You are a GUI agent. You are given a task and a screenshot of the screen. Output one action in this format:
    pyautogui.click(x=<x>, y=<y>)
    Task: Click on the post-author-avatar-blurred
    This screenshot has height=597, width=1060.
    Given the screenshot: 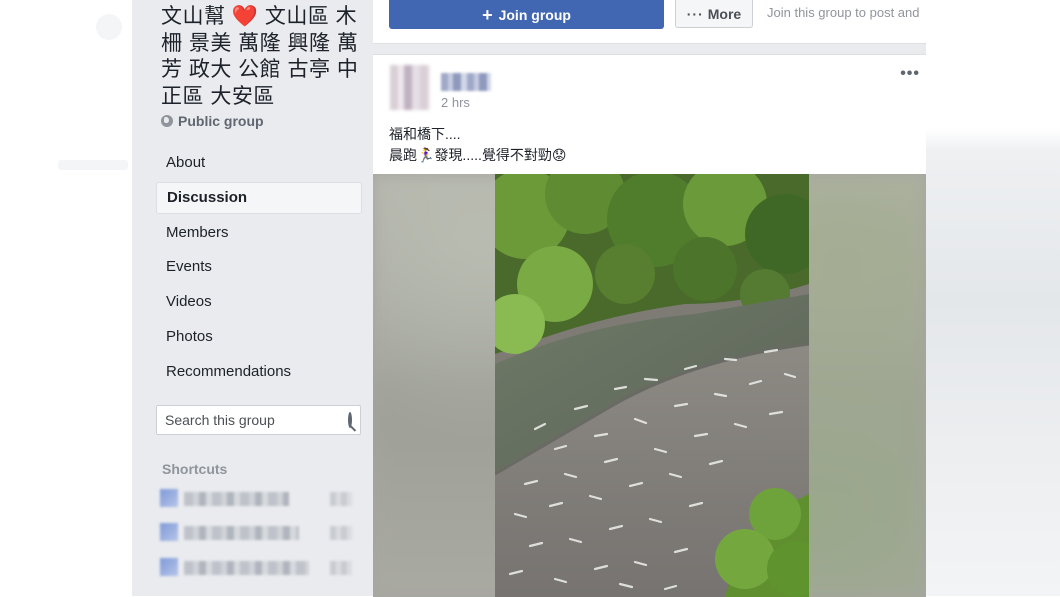 What is the action you would take?
    pyautogui.click(x=410, y=87)
    